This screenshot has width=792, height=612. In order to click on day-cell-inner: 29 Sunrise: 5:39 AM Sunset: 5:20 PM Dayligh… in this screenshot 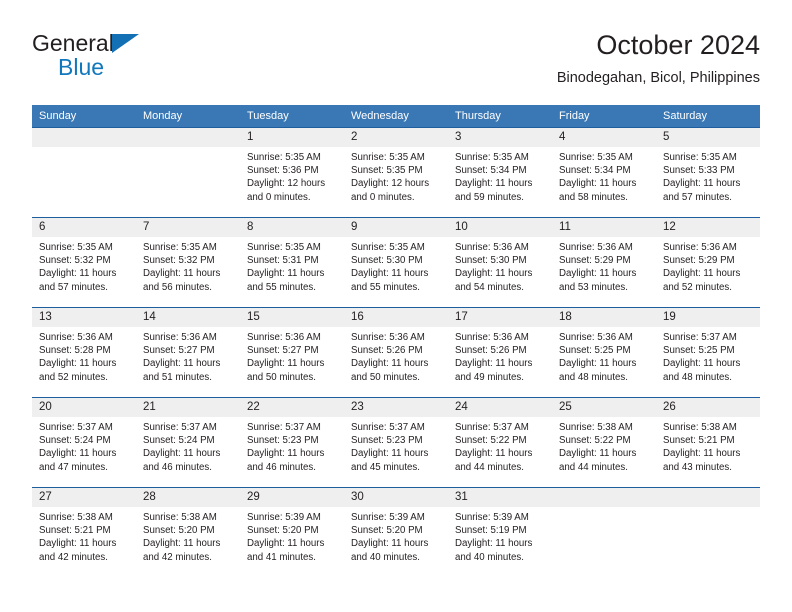, I will do `click(292, 533)`.